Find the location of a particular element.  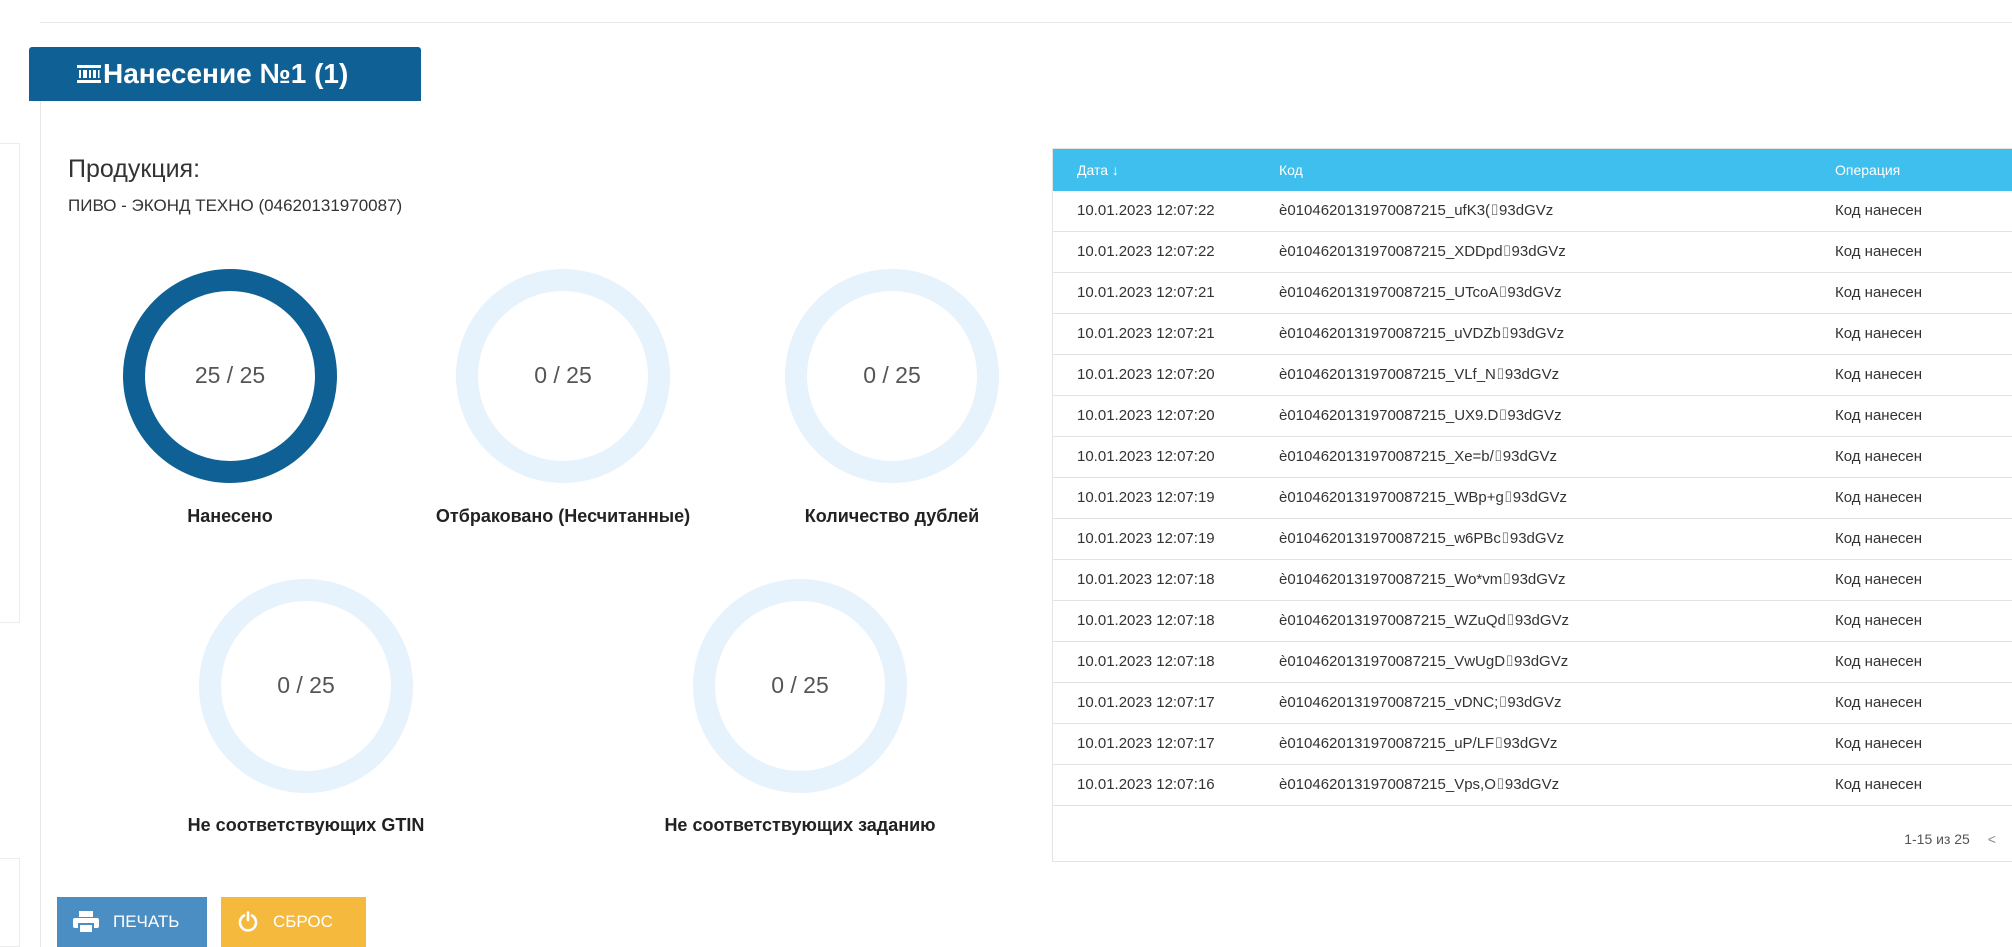

gauge-rejected-value: 0 / 25 is located at coordinates (563, 375).